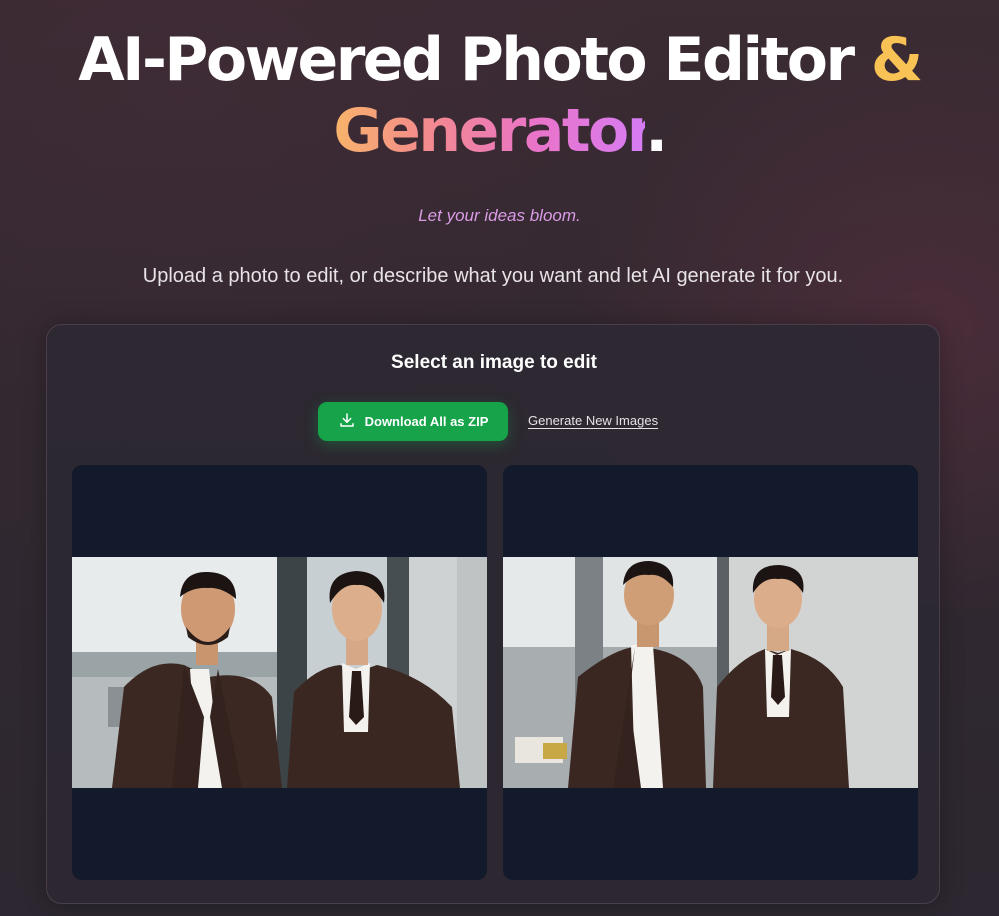 This screenshot has height=916, width=999. What do you see at coordinates (490, 131) in the screenshot?
I see `title-generator-word: Generator` at bounding box center [490, 131].